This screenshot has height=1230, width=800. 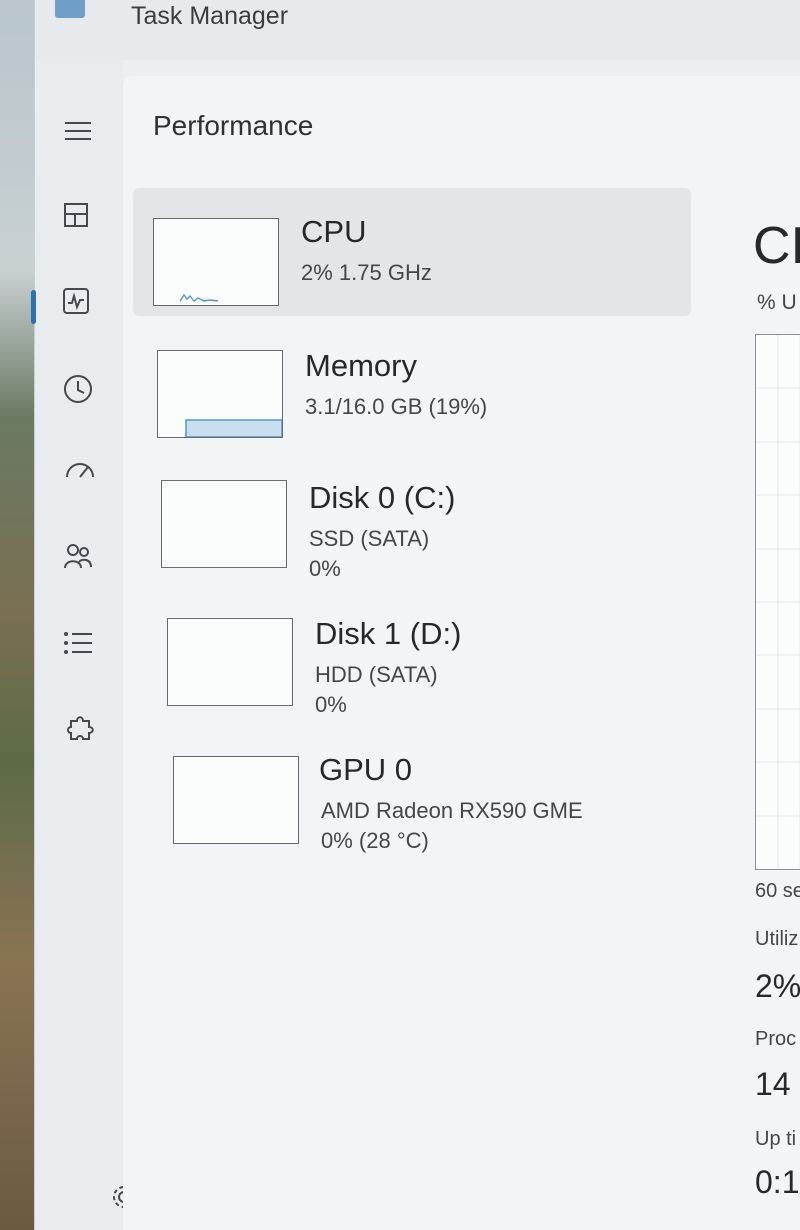 What do you see at coordinates (777, 939) in the screenshot?
I see `utilization-label: Utiliz` at bounding box center [777, 939].